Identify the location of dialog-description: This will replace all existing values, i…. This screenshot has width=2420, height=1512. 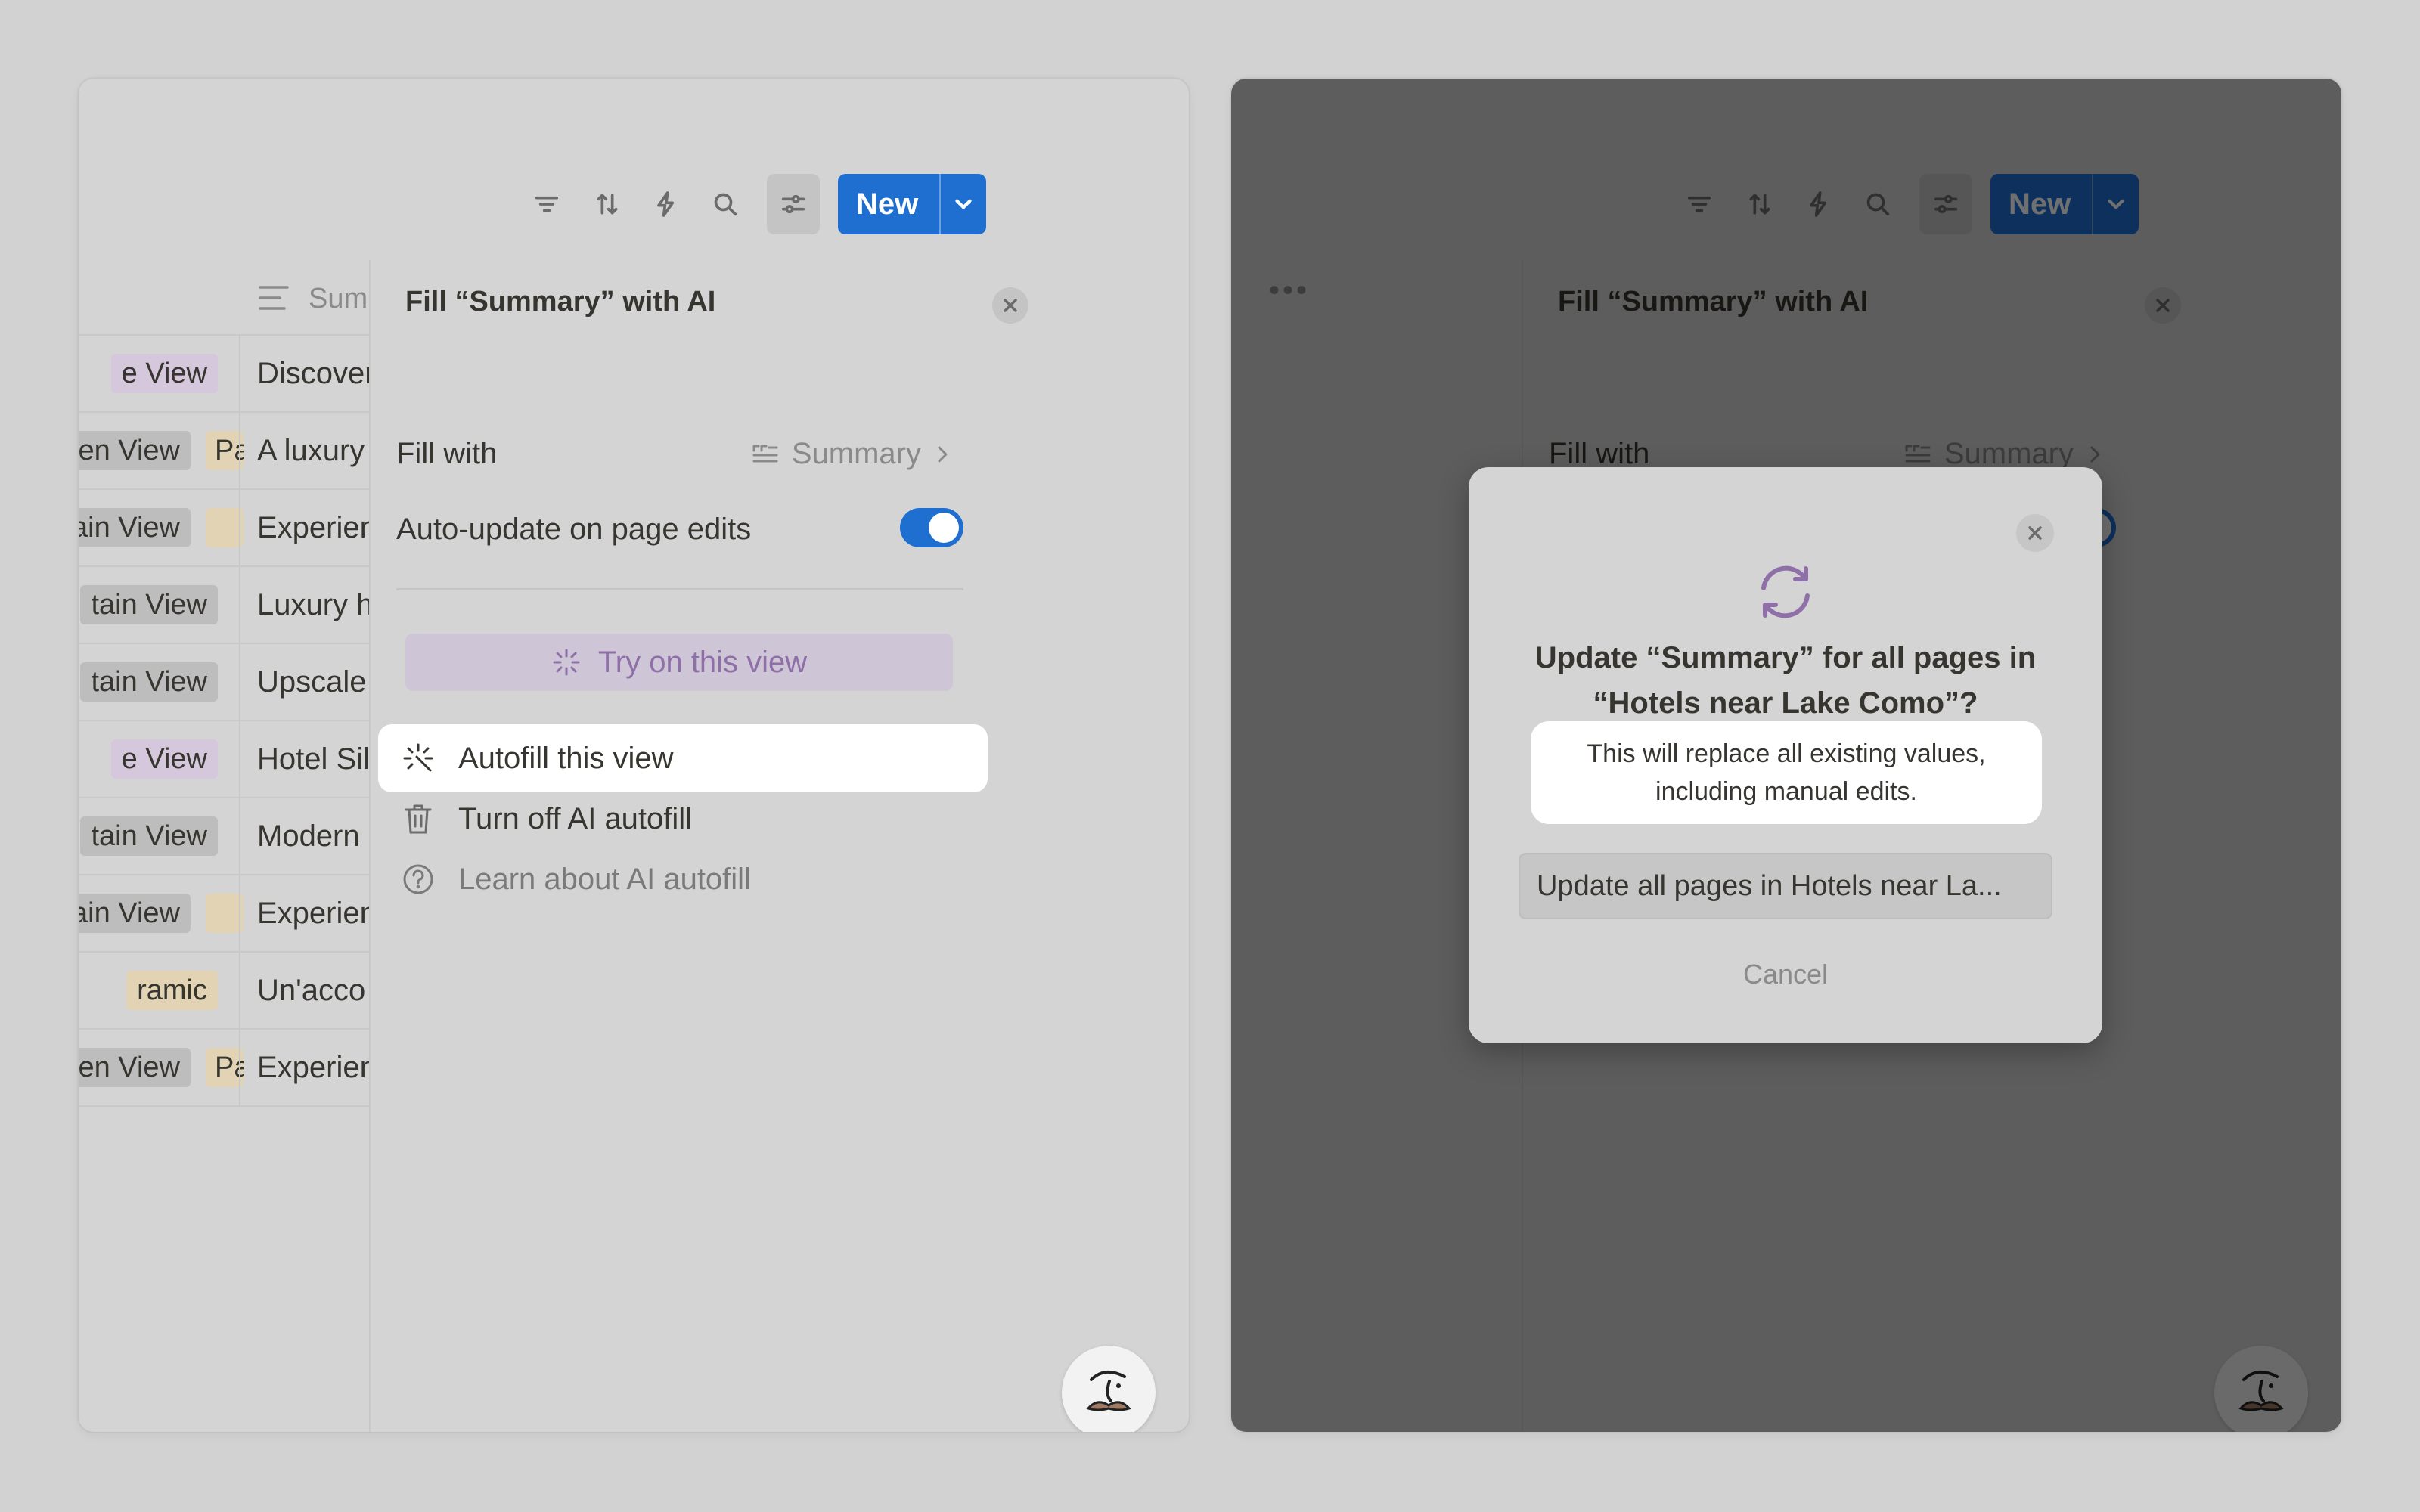
(1786, 772).